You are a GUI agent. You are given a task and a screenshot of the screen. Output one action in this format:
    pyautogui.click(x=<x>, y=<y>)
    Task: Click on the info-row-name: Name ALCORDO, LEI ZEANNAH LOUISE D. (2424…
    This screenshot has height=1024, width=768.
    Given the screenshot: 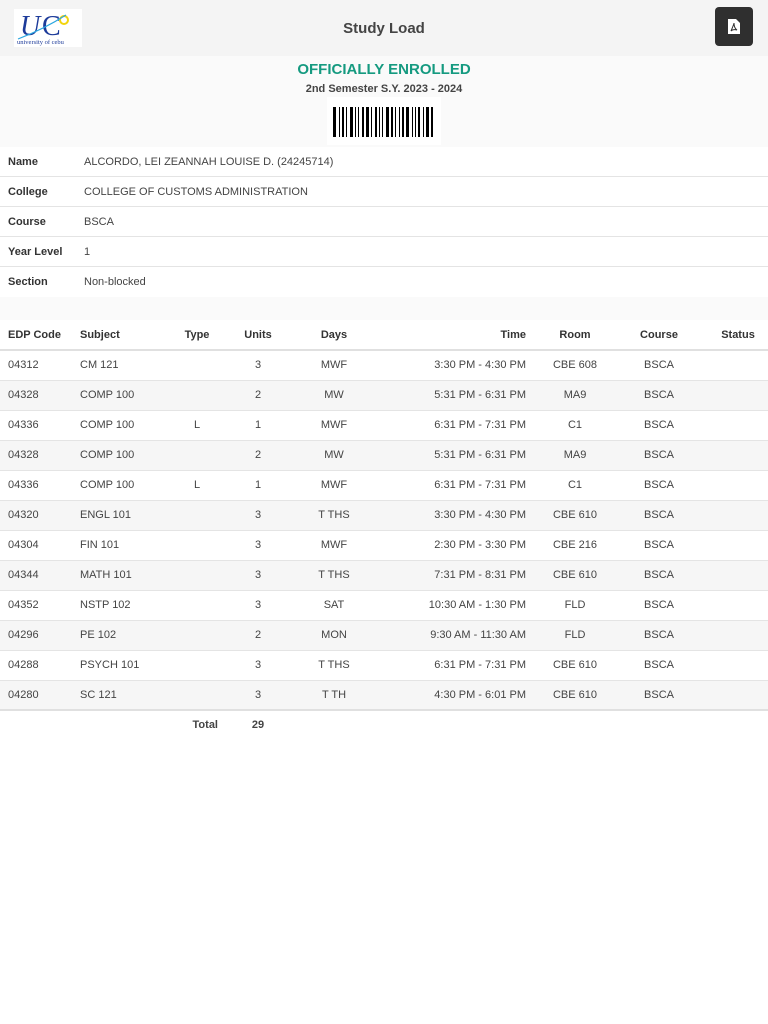 What is the action you would take?
    pyautogui.click(x=384, y=162)
    